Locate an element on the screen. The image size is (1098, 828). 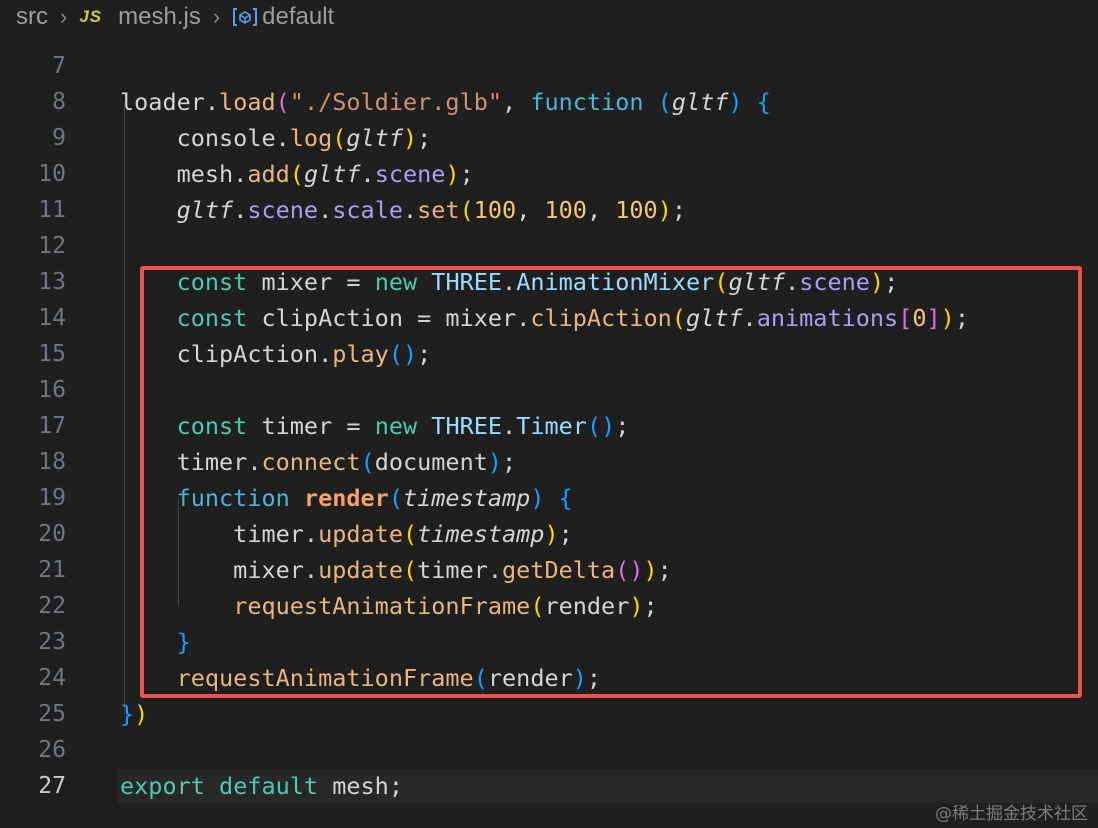
code-line: 9 console.log(gltf); is located at coordinates (549, 138).